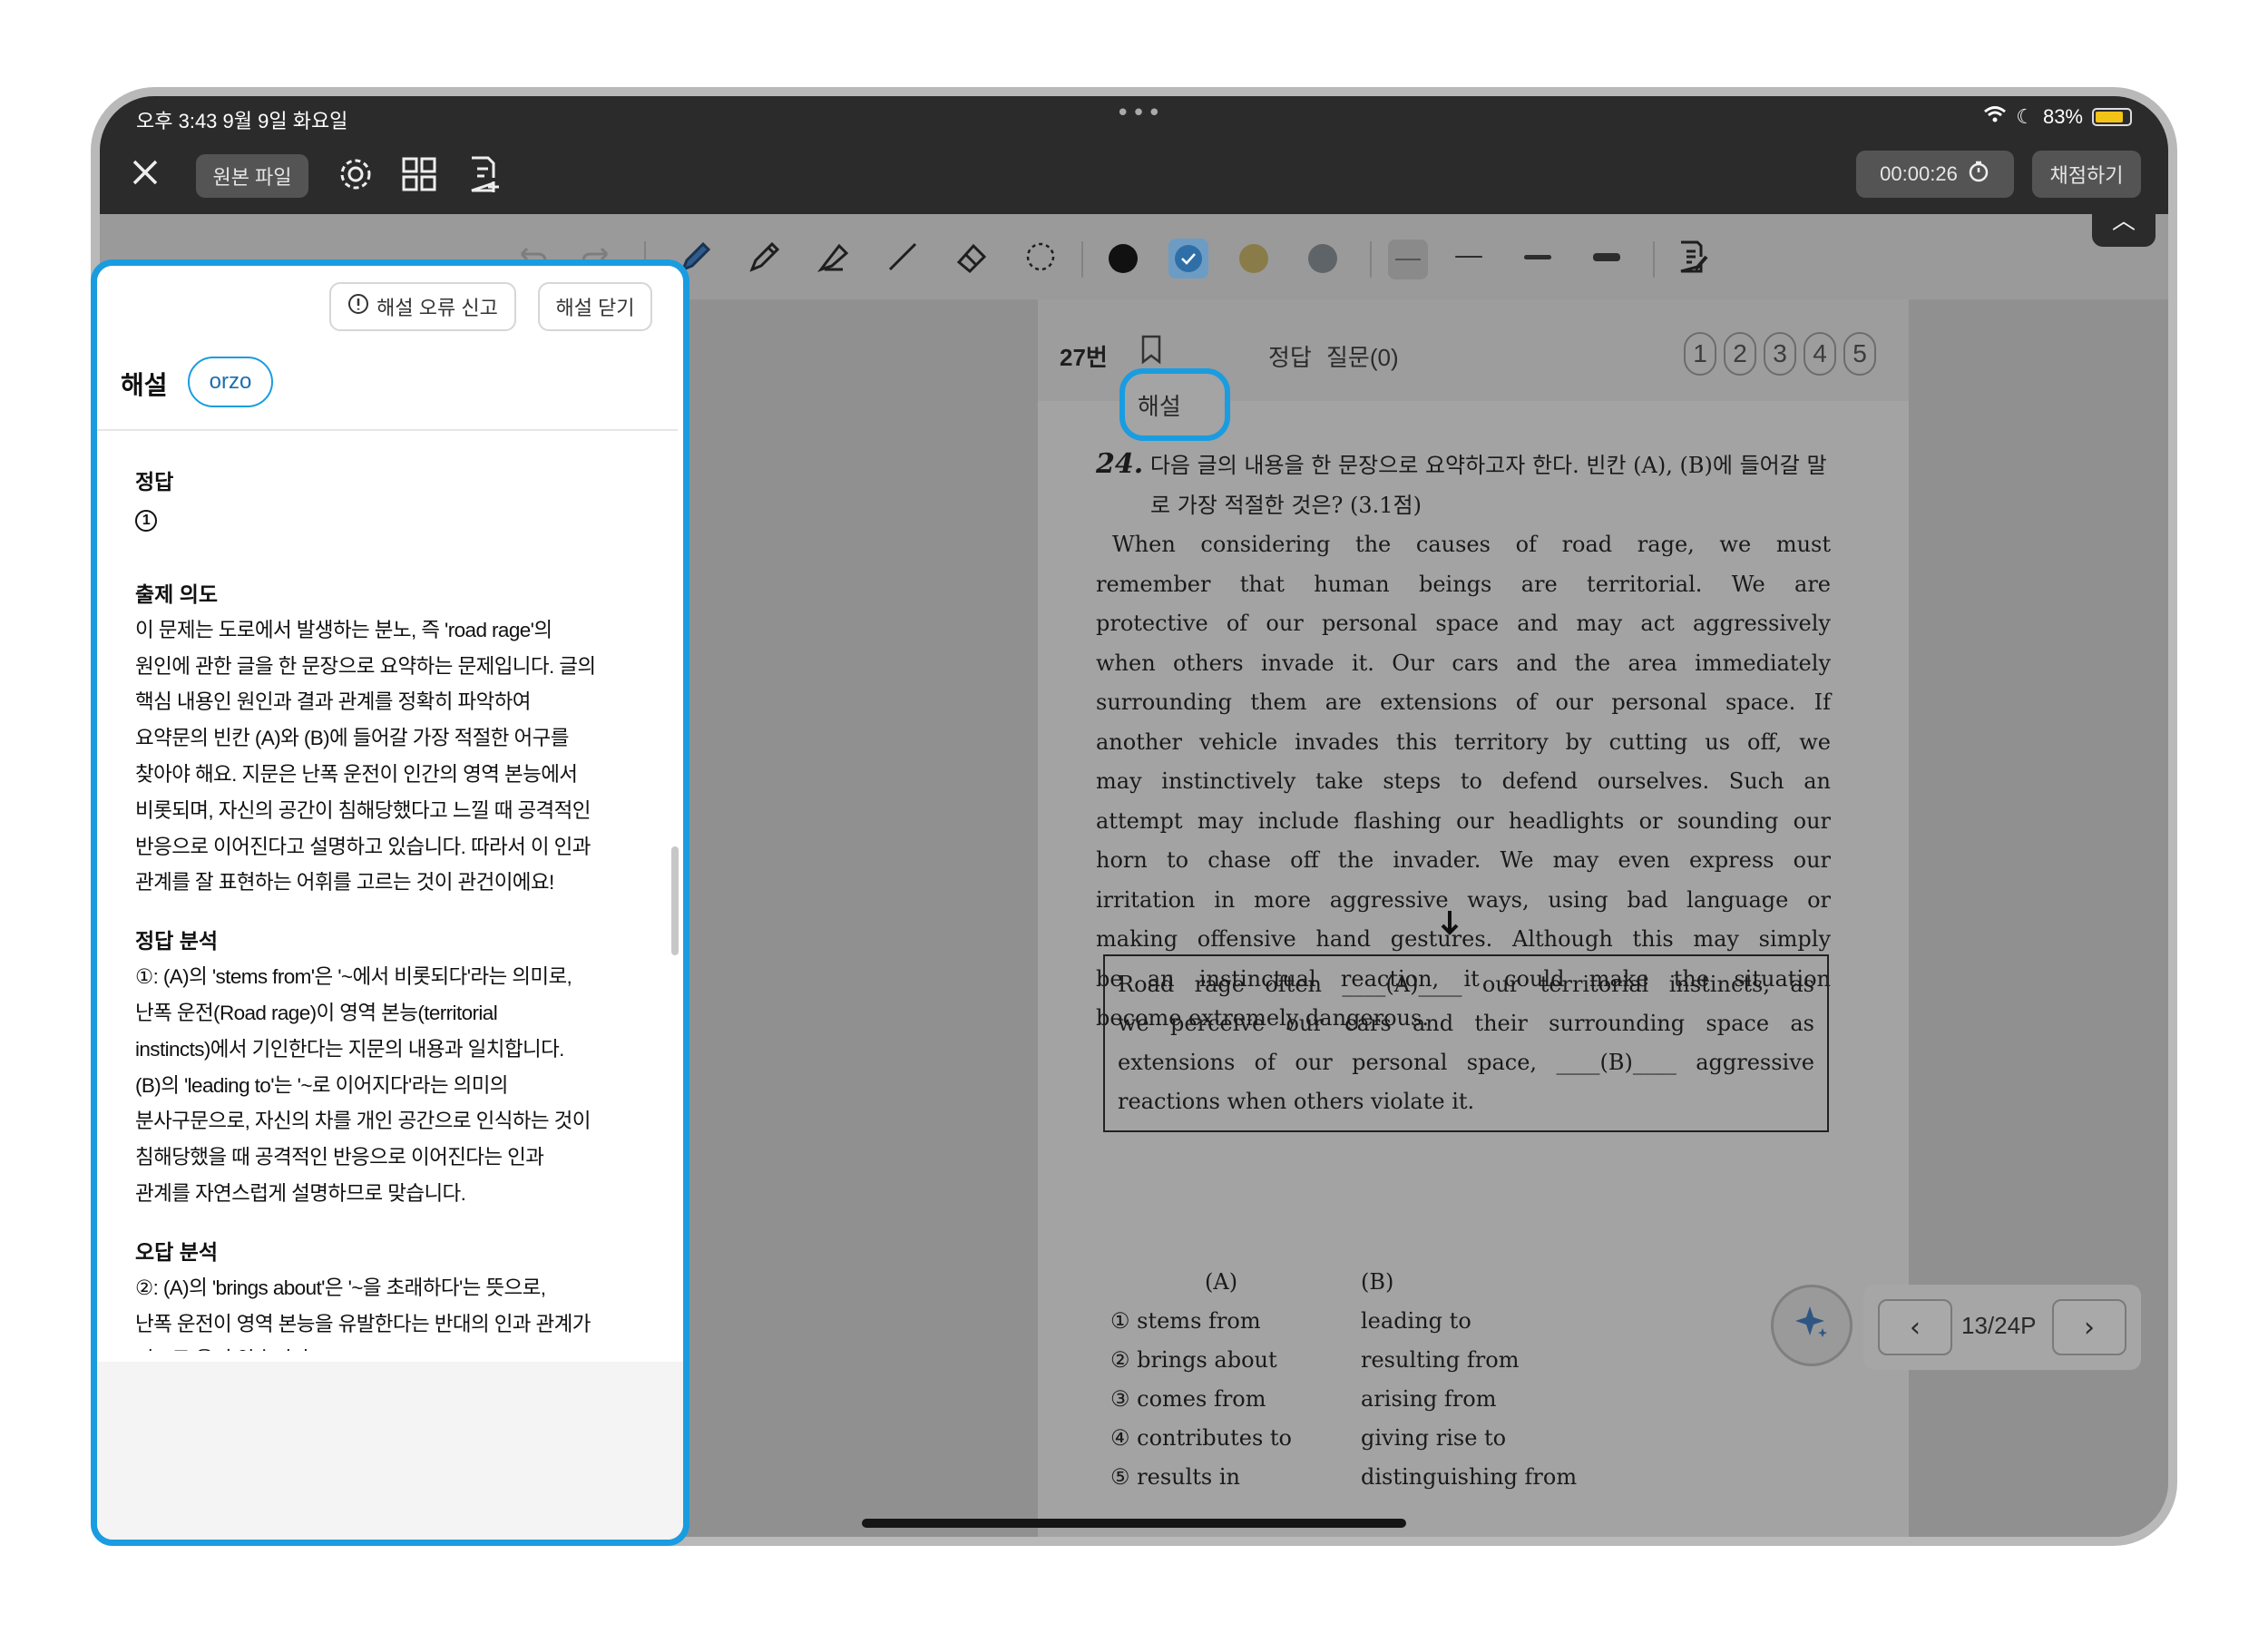 The width and height of the screenshot is (2268, 1633). I want to click on close-explanation-button: 해설 닫기, so click(595, 306).